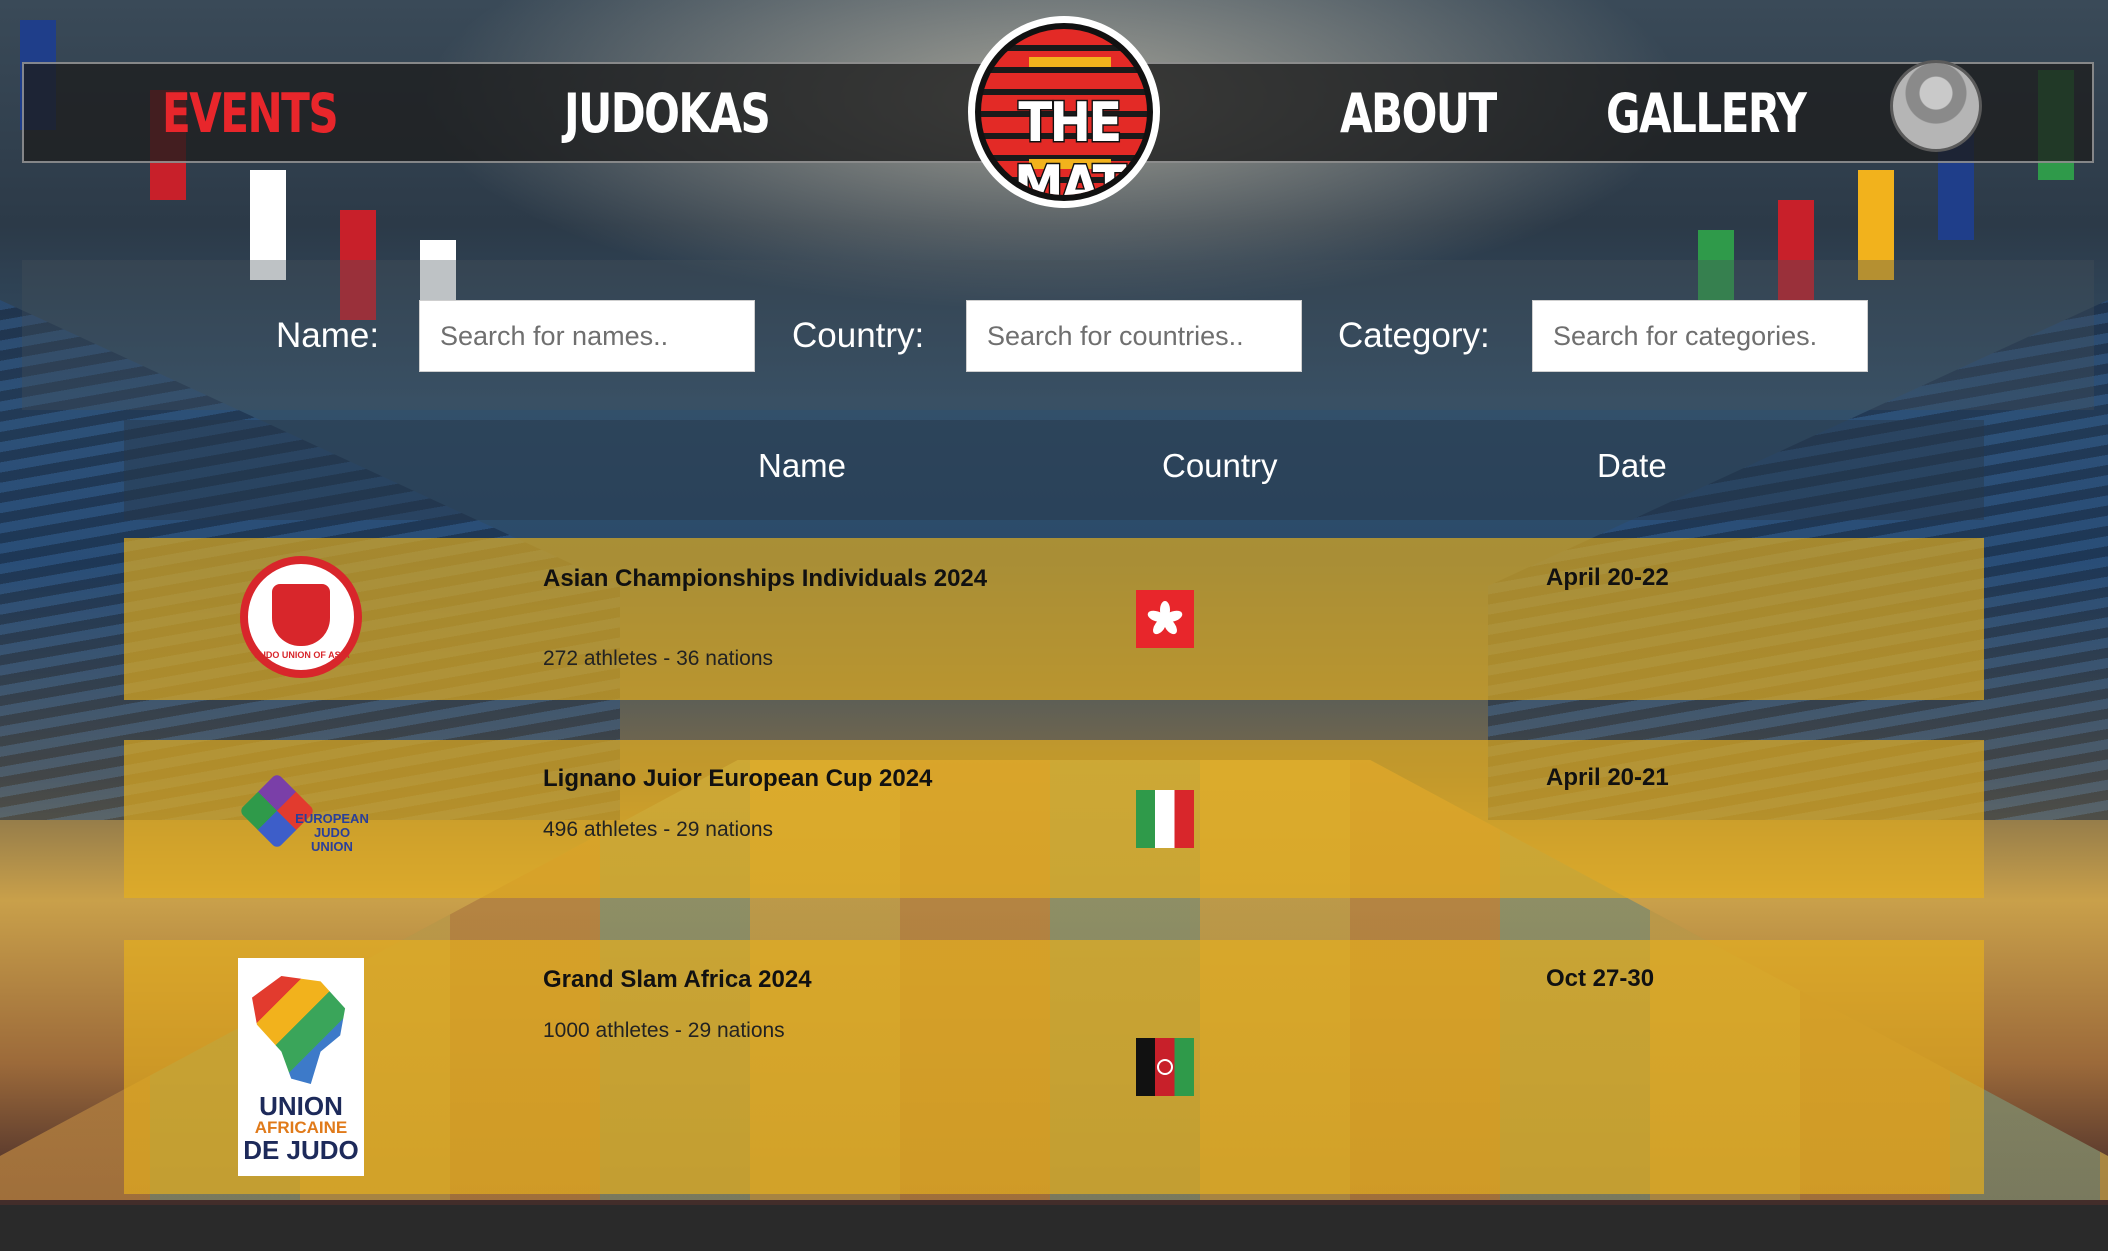 Image resolution: width=2108 pixels, height=1251 pixels. I want to click on footer-bar, so click(1054, 1228).